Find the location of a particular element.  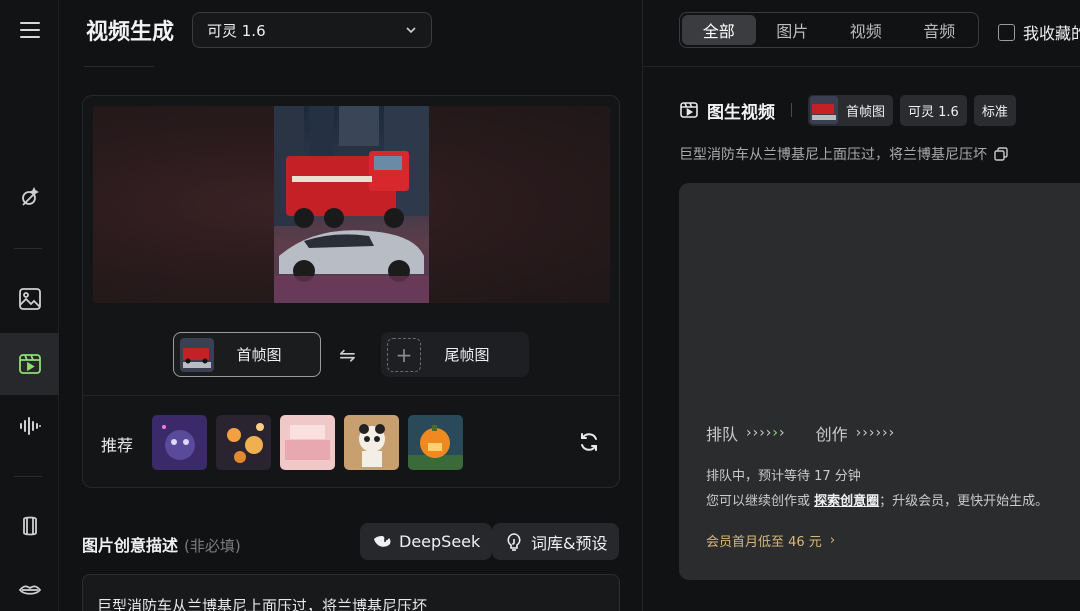

lightbulb-icon is located at coordinates (514, 541).